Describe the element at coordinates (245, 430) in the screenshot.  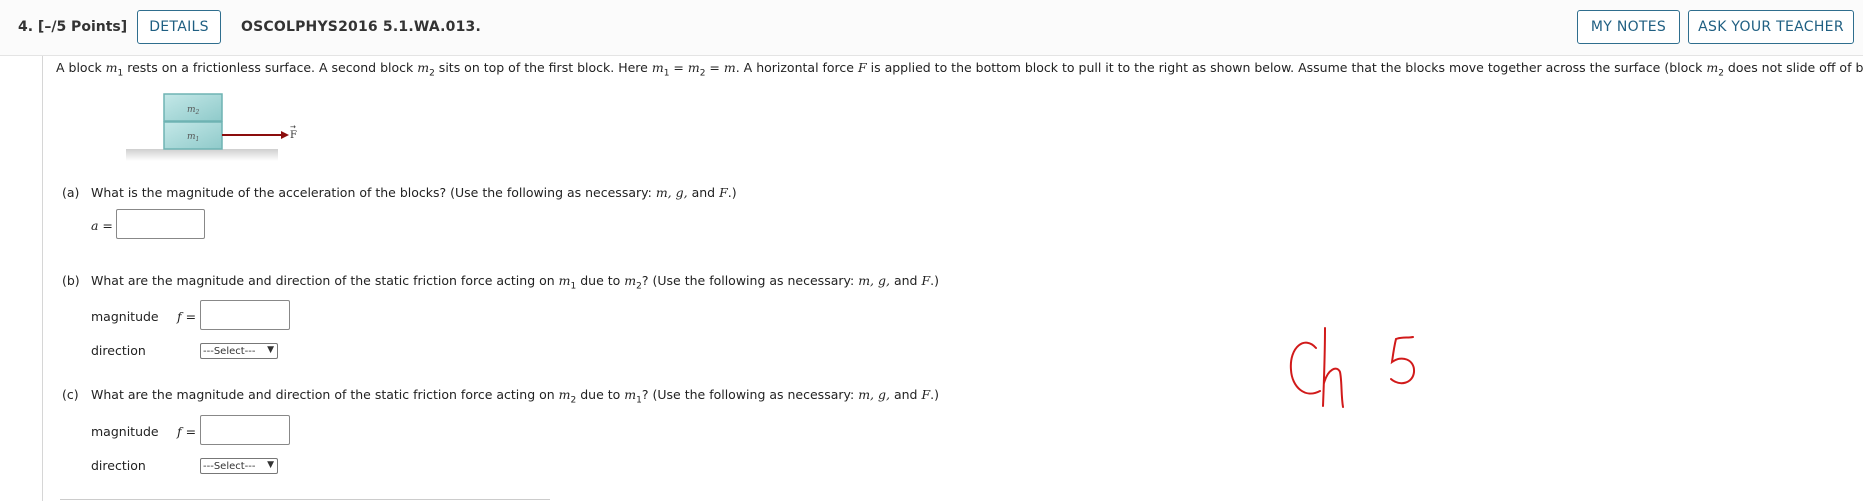
I see `part-c-magnitude-input` at that location.